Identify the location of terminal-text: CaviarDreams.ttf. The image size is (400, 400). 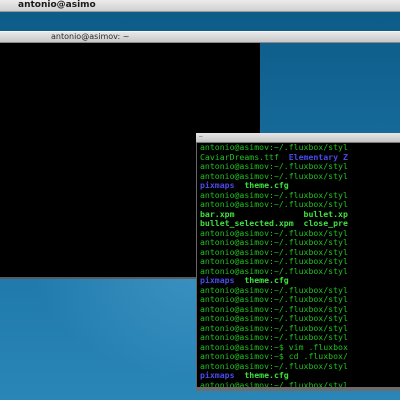
(244, 156).